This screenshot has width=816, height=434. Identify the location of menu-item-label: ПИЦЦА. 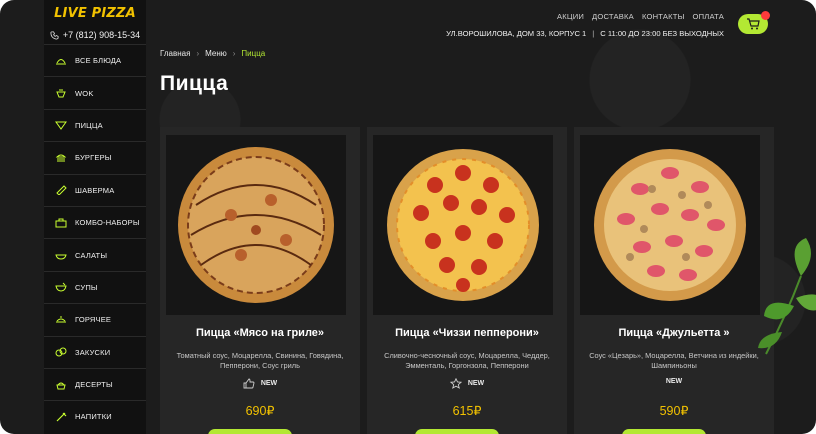
(89, 125).